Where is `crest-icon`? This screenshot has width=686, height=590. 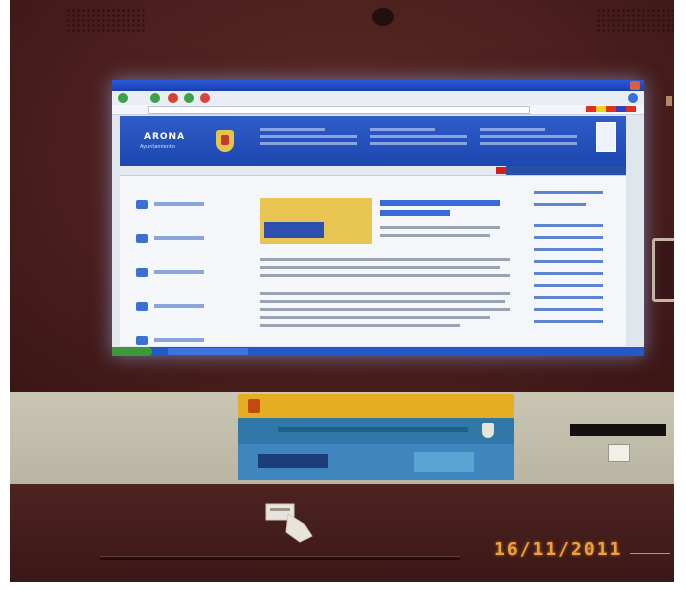 crest-icon is located at coordinates (488, 430).